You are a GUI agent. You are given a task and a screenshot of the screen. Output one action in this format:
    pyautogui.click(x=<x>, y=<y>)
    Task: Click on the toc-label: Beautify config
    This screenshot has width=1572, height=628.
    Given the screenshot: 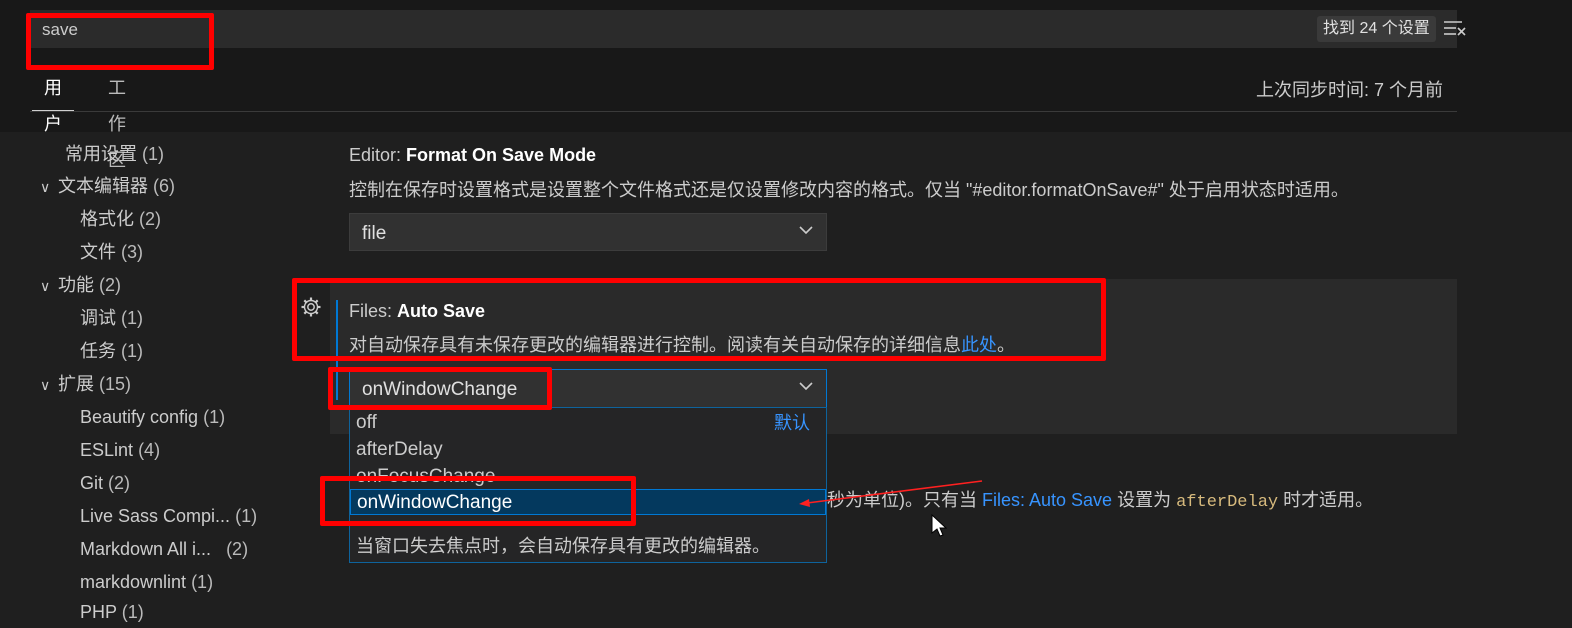 What is the action you would take?
    pyautogui.click(x=139, y=417)
    